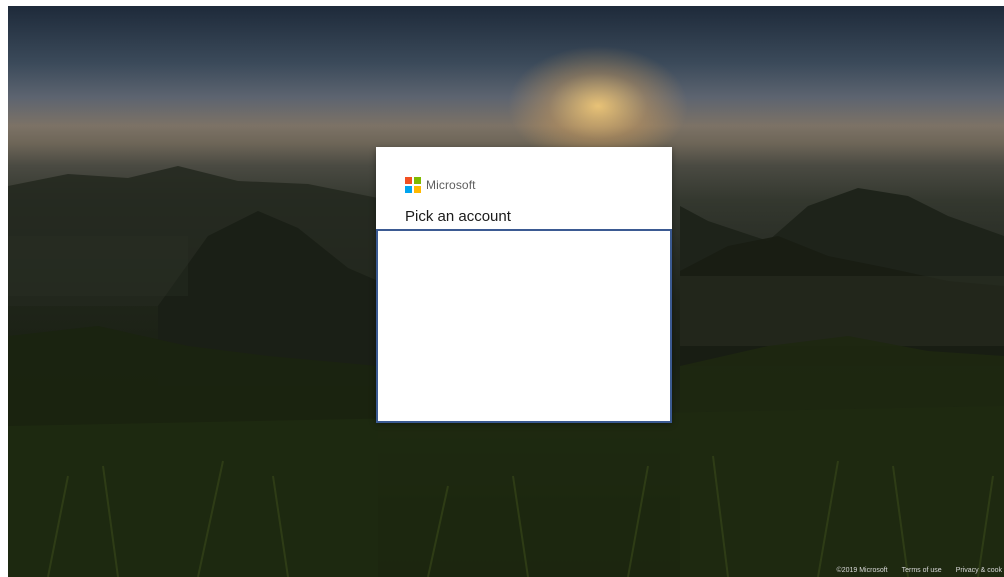 The width and height of the screenshot is (1004, 577). Describe the element at coordinates (417, 189) in the screenshot. I see `logo-square-yellow` at that location.